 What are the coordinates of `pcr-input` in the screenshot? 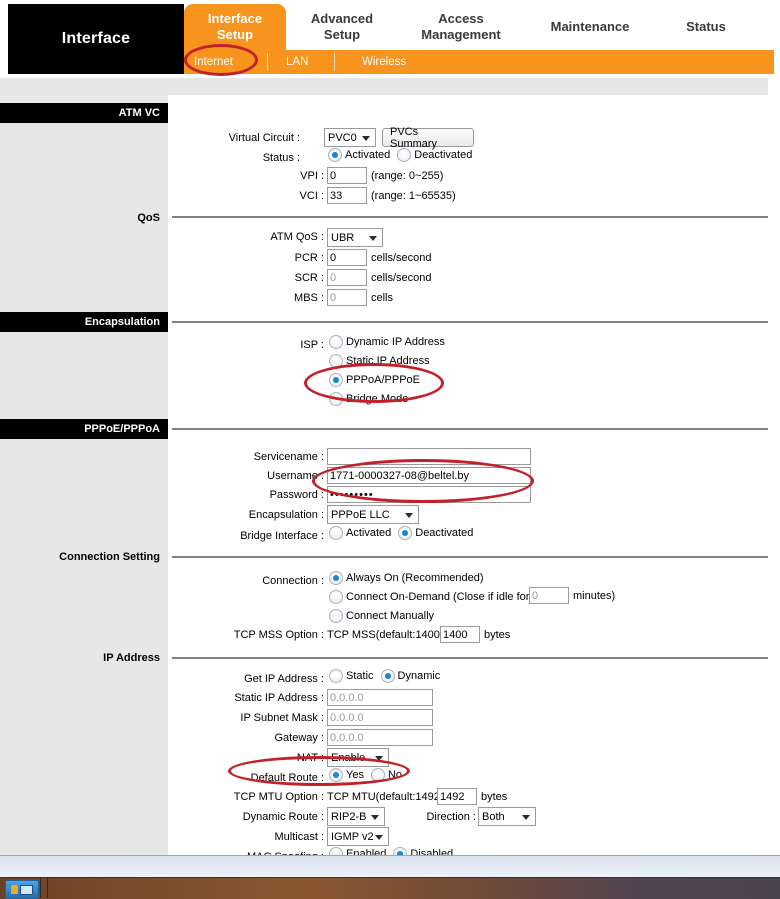 It's located at (347, 257).